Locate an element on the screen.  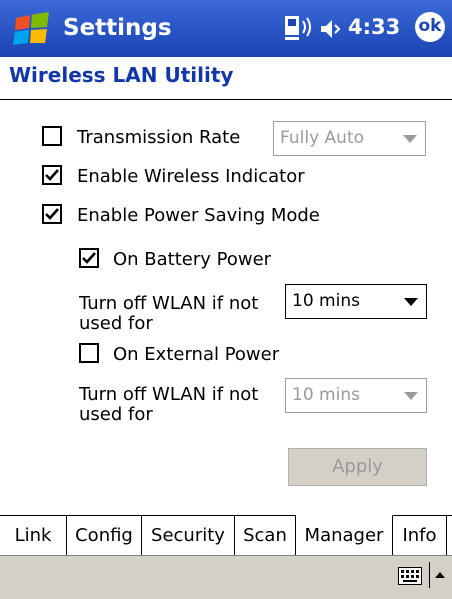
battery-timeout-dropdown: 10 mins is located at coordinates (356, 301).